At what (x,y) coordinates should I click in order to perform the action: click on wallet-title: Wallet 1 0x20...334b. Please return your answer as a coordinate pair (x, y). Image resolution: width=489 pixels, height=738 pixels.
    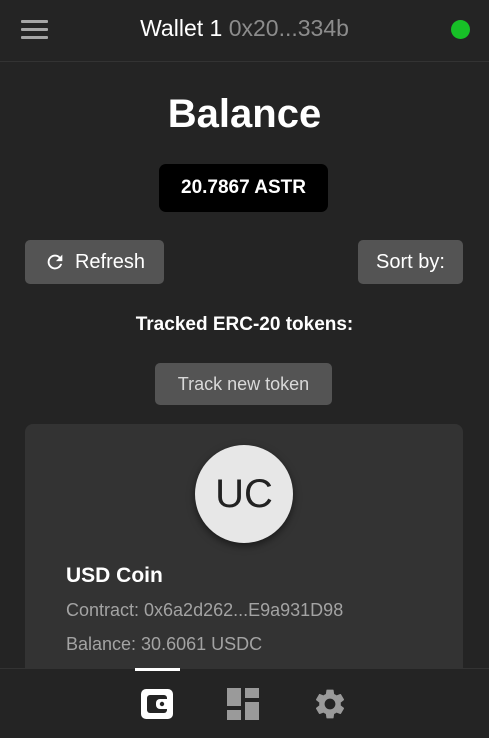
    Looking at the image, I should click on (244, 28).